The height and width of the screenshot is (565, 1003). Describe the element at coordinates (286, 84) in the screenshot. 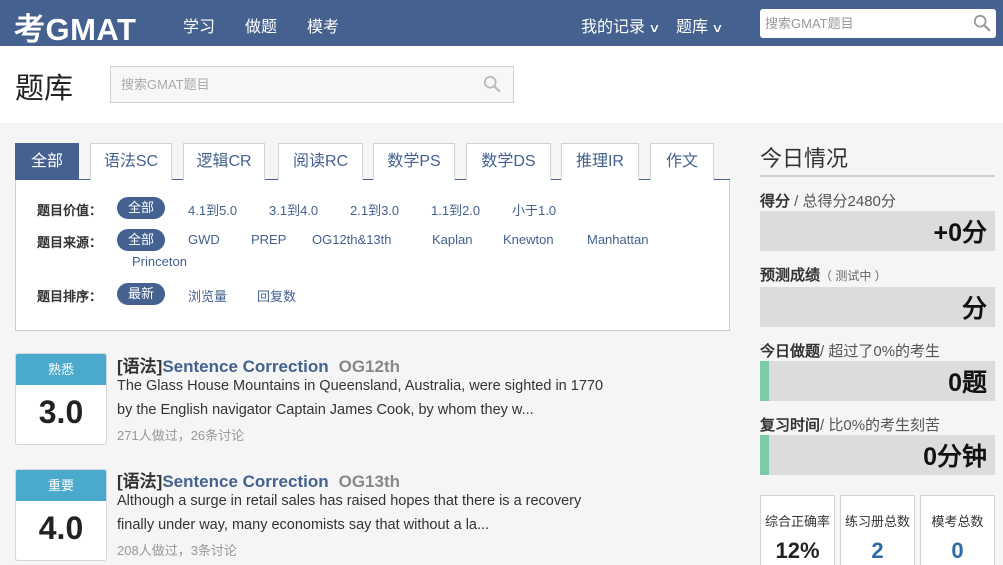

I see `page-search-input` at that location.